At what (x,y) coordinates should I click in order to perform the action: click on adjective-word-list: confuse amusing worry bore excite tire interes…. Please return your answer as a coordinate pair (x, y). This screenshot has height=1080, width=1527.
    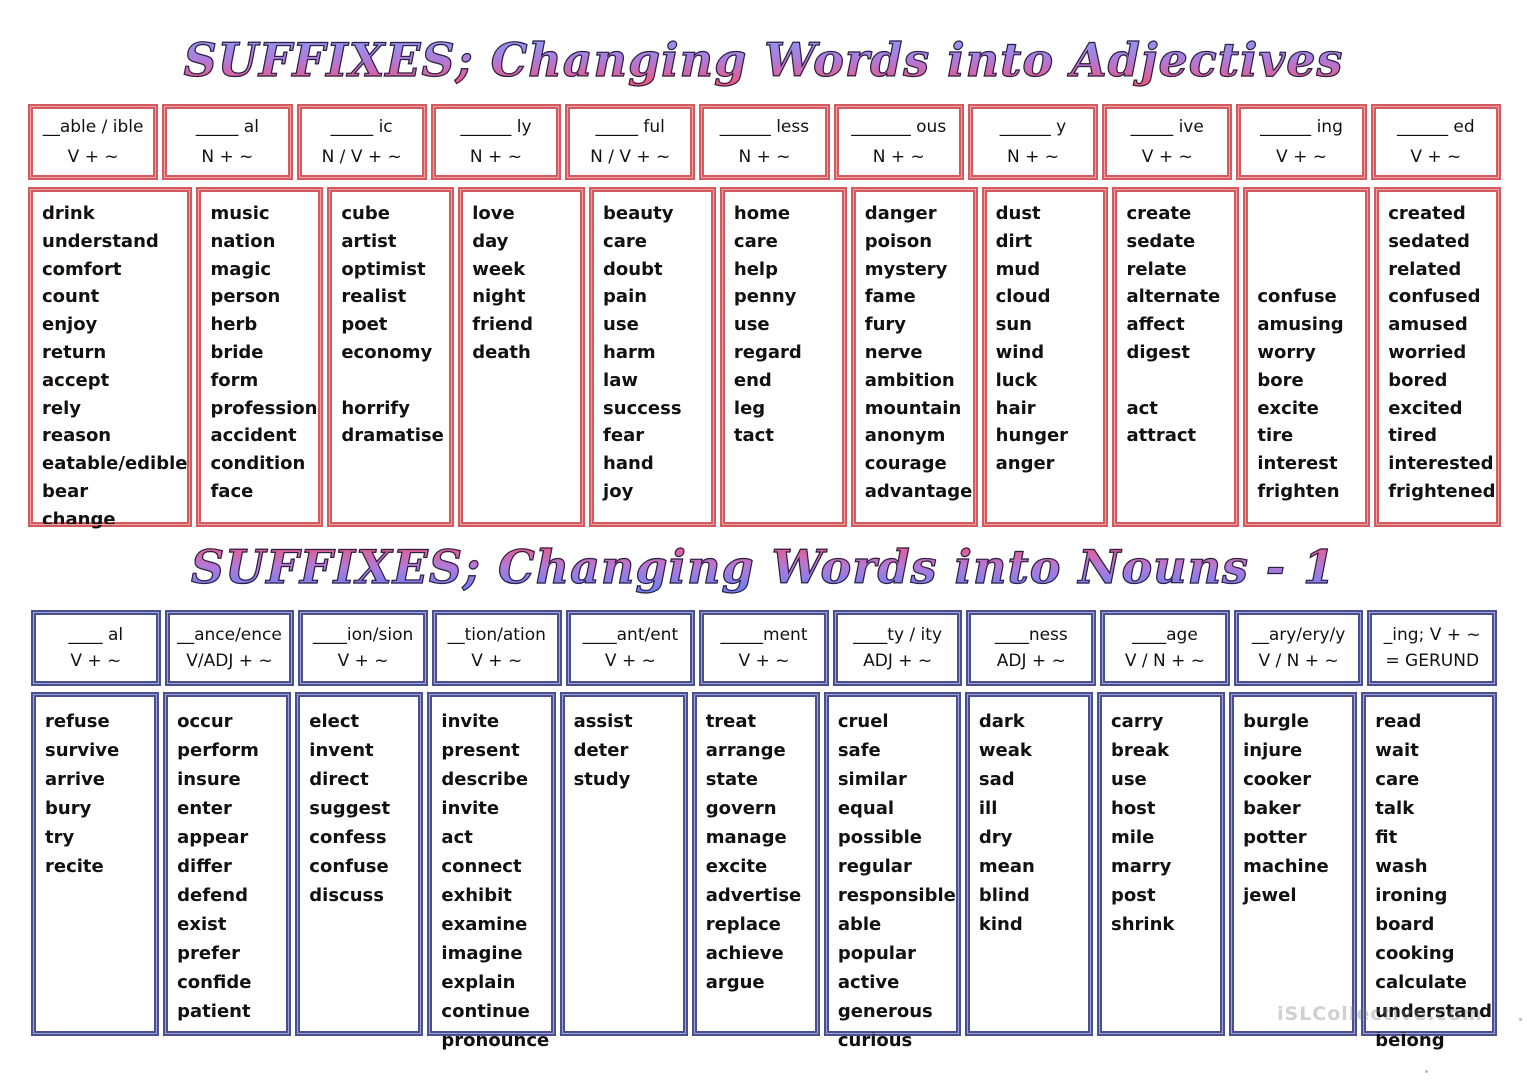
    Looking at the image, I should click on (1307, 357).